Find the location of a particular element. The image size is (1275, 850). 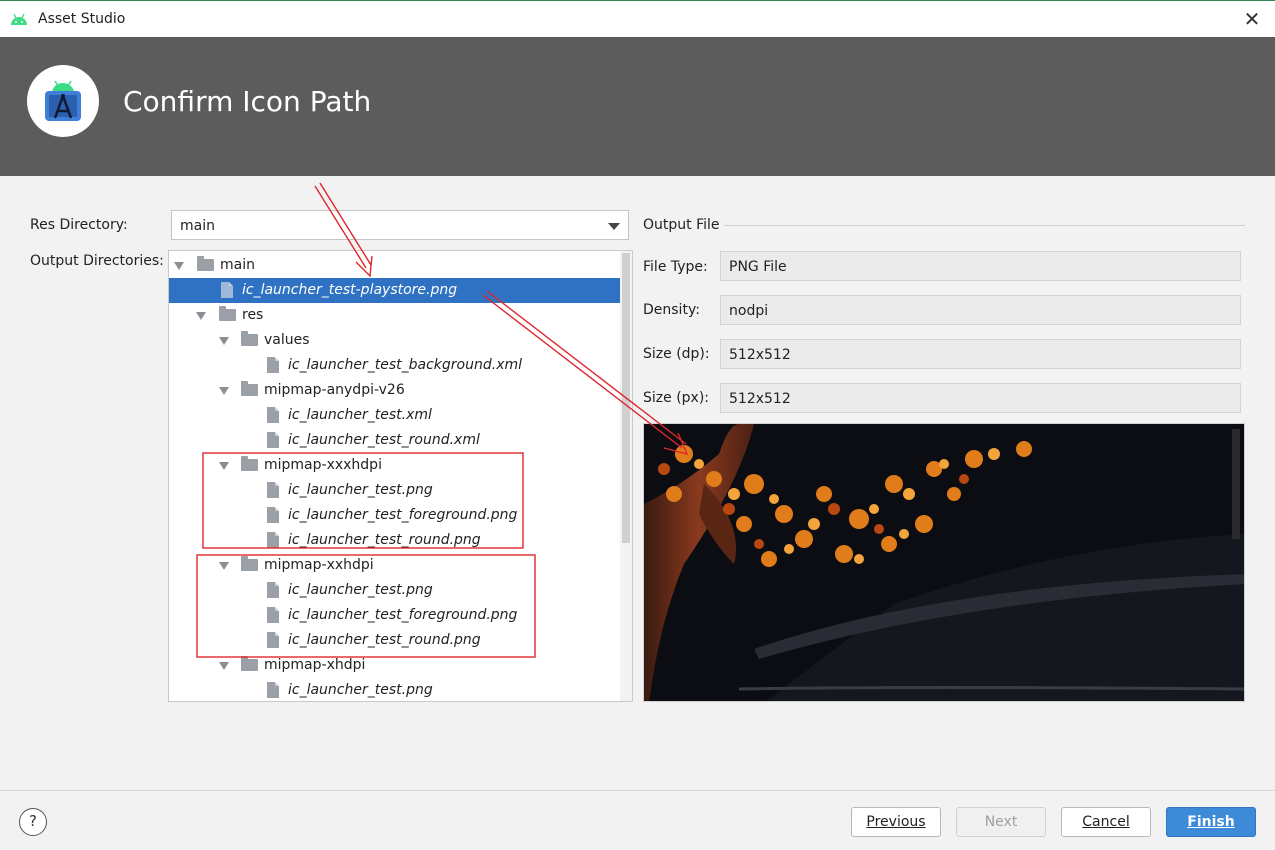

tree-scrollbar is located at coordinates (626, 476).